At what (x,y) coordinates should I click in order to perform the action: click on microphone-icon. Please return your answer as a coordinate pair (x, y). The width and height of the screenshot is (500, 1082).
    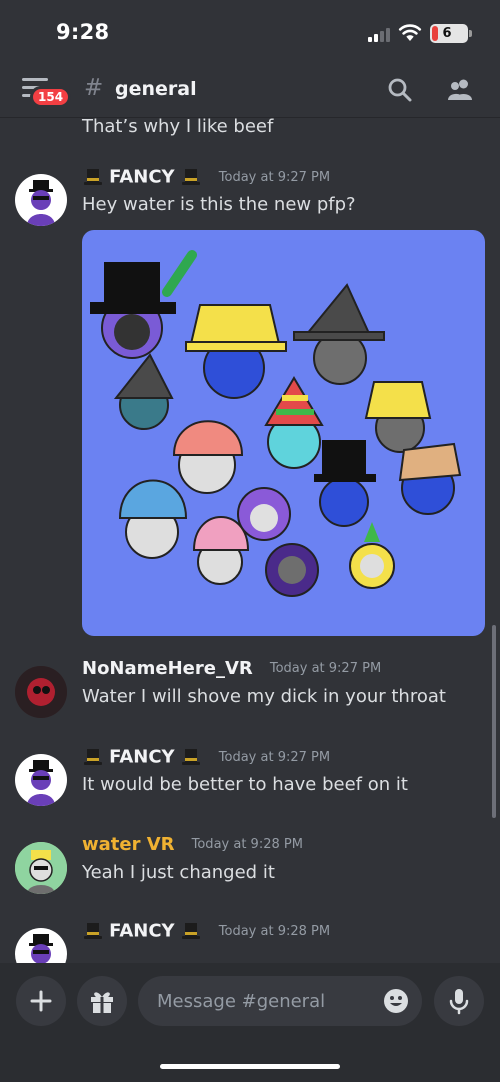
    Looking at the image, I should click on (459, 1002).